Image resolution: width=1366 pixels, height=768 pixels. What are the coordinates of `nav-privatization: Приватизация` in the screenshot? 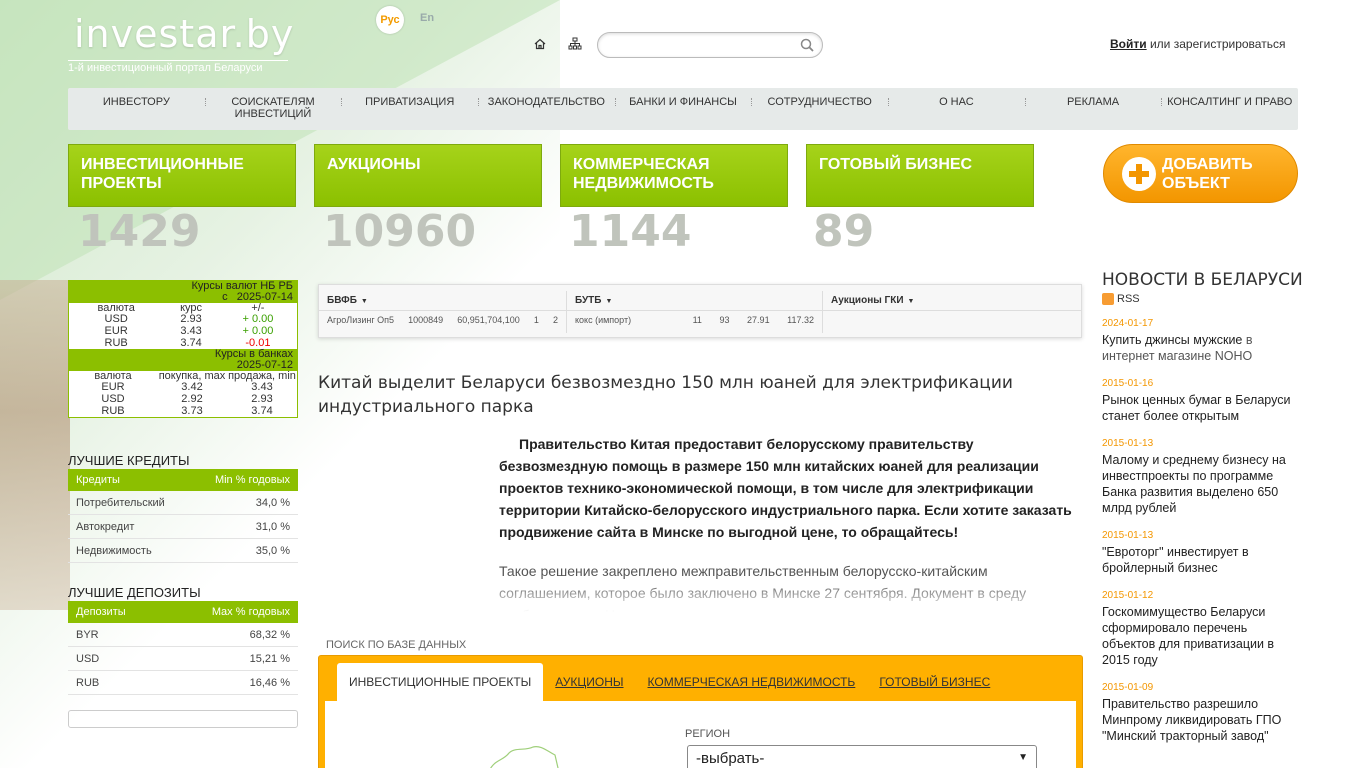 It's located at (409, 109).